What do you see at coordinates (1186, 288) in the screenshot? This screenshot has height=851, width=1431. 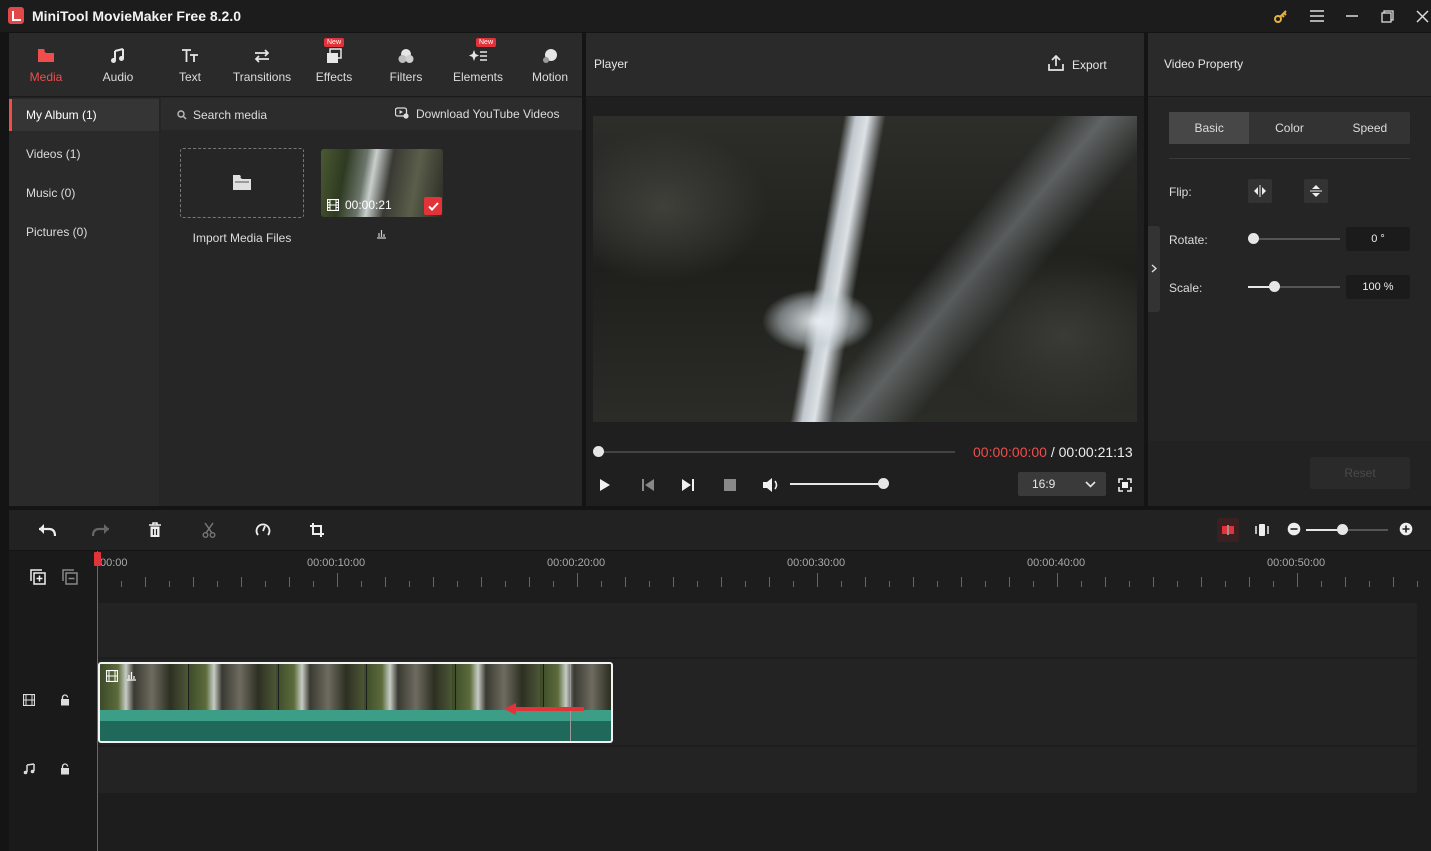 I see `scale-label: Scale:` at bounding box center [1186, 288].